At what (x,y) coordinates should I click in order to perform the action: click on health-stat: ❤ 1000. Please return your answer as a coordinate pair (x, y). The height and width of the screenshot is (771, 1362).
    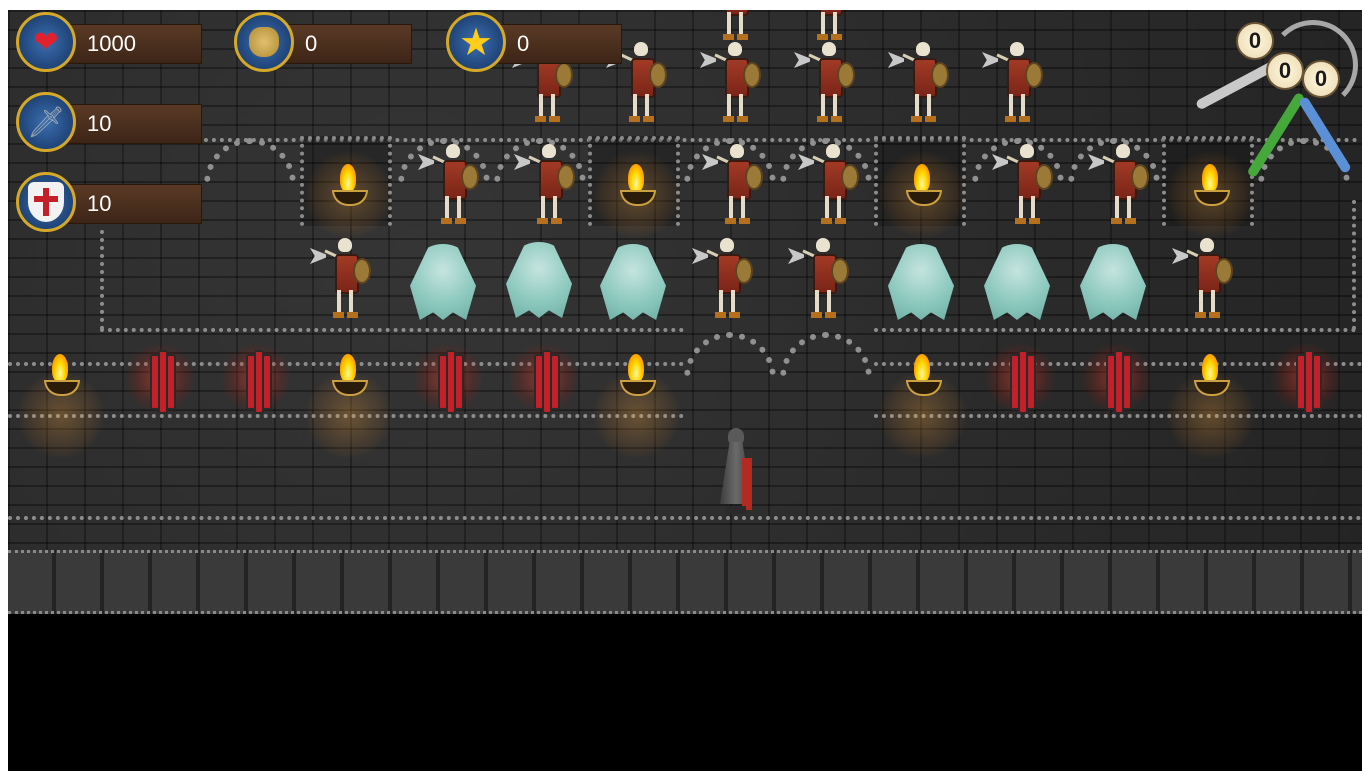
    Looking at the image, I should click on (109, 44).